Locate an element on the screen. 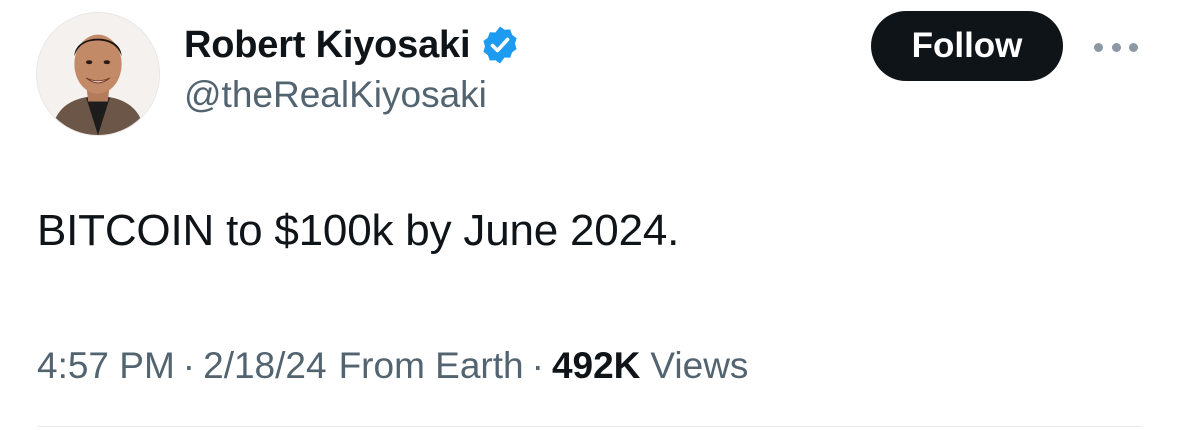 The height and width of the screenshot is (430, 1179). tweet-date: 2/18/24 is located at coordinates (264, 366).